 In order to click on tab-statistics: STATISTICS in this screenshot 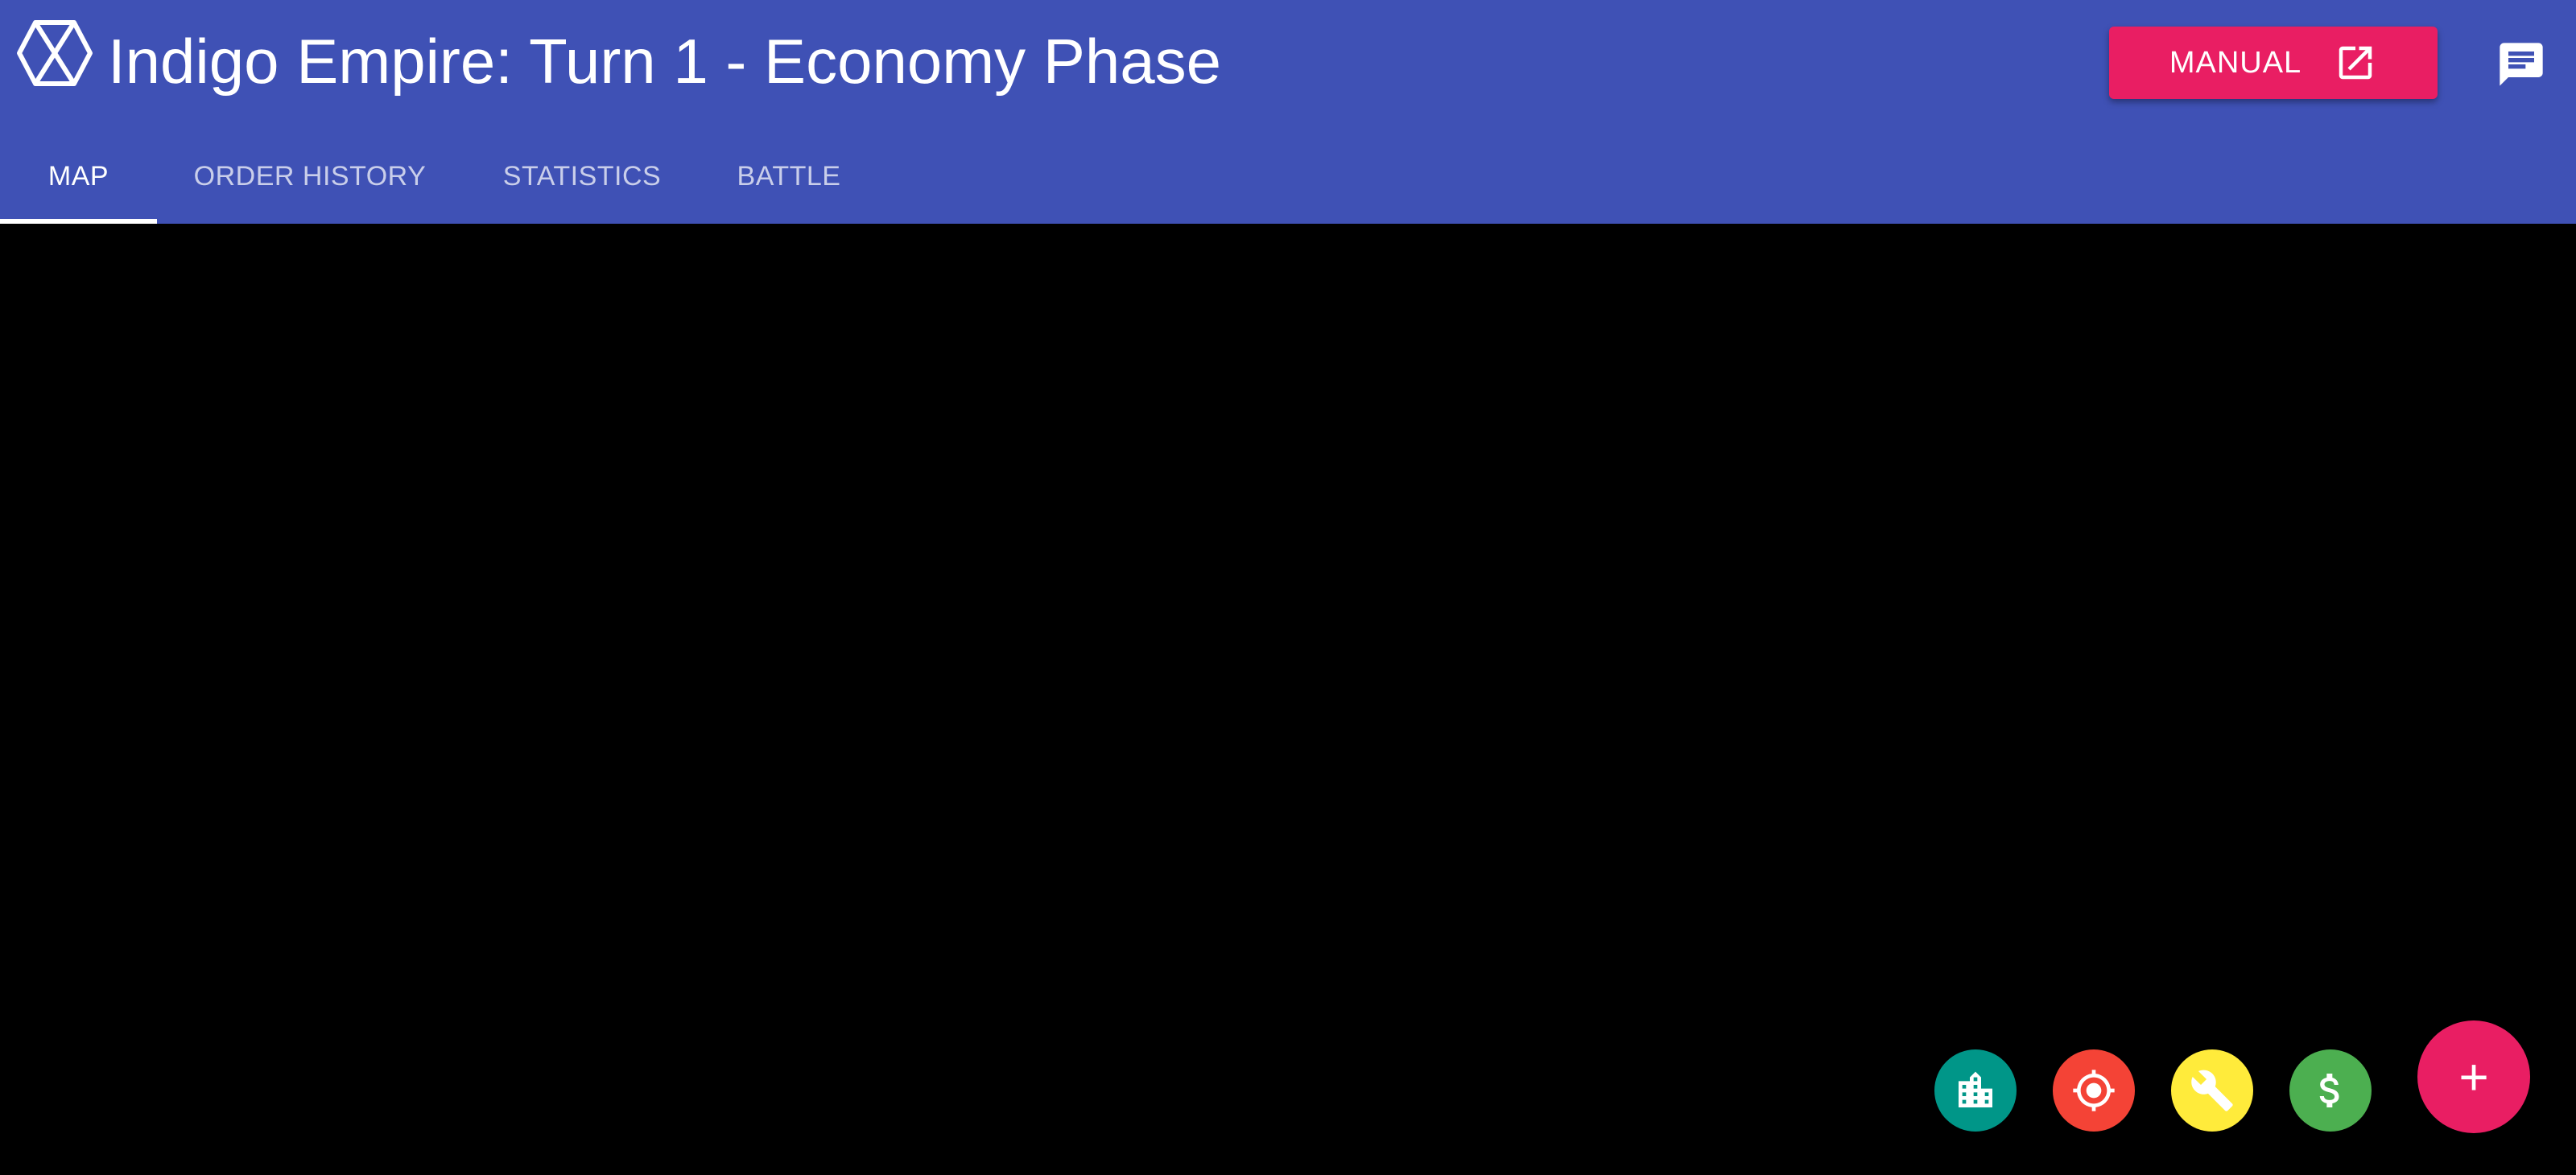, I will do `click(582, 176)`.